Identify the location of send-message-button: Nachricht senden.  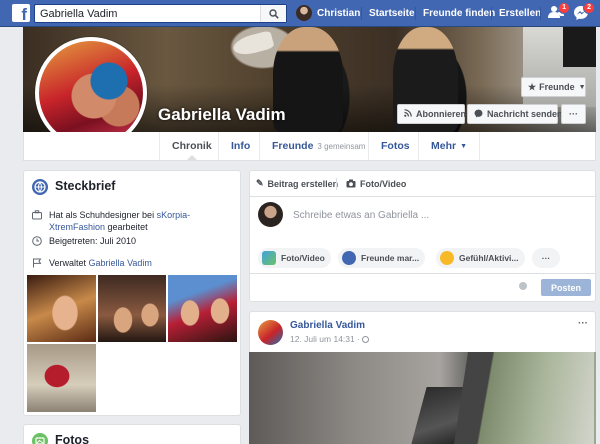
(515, 114).